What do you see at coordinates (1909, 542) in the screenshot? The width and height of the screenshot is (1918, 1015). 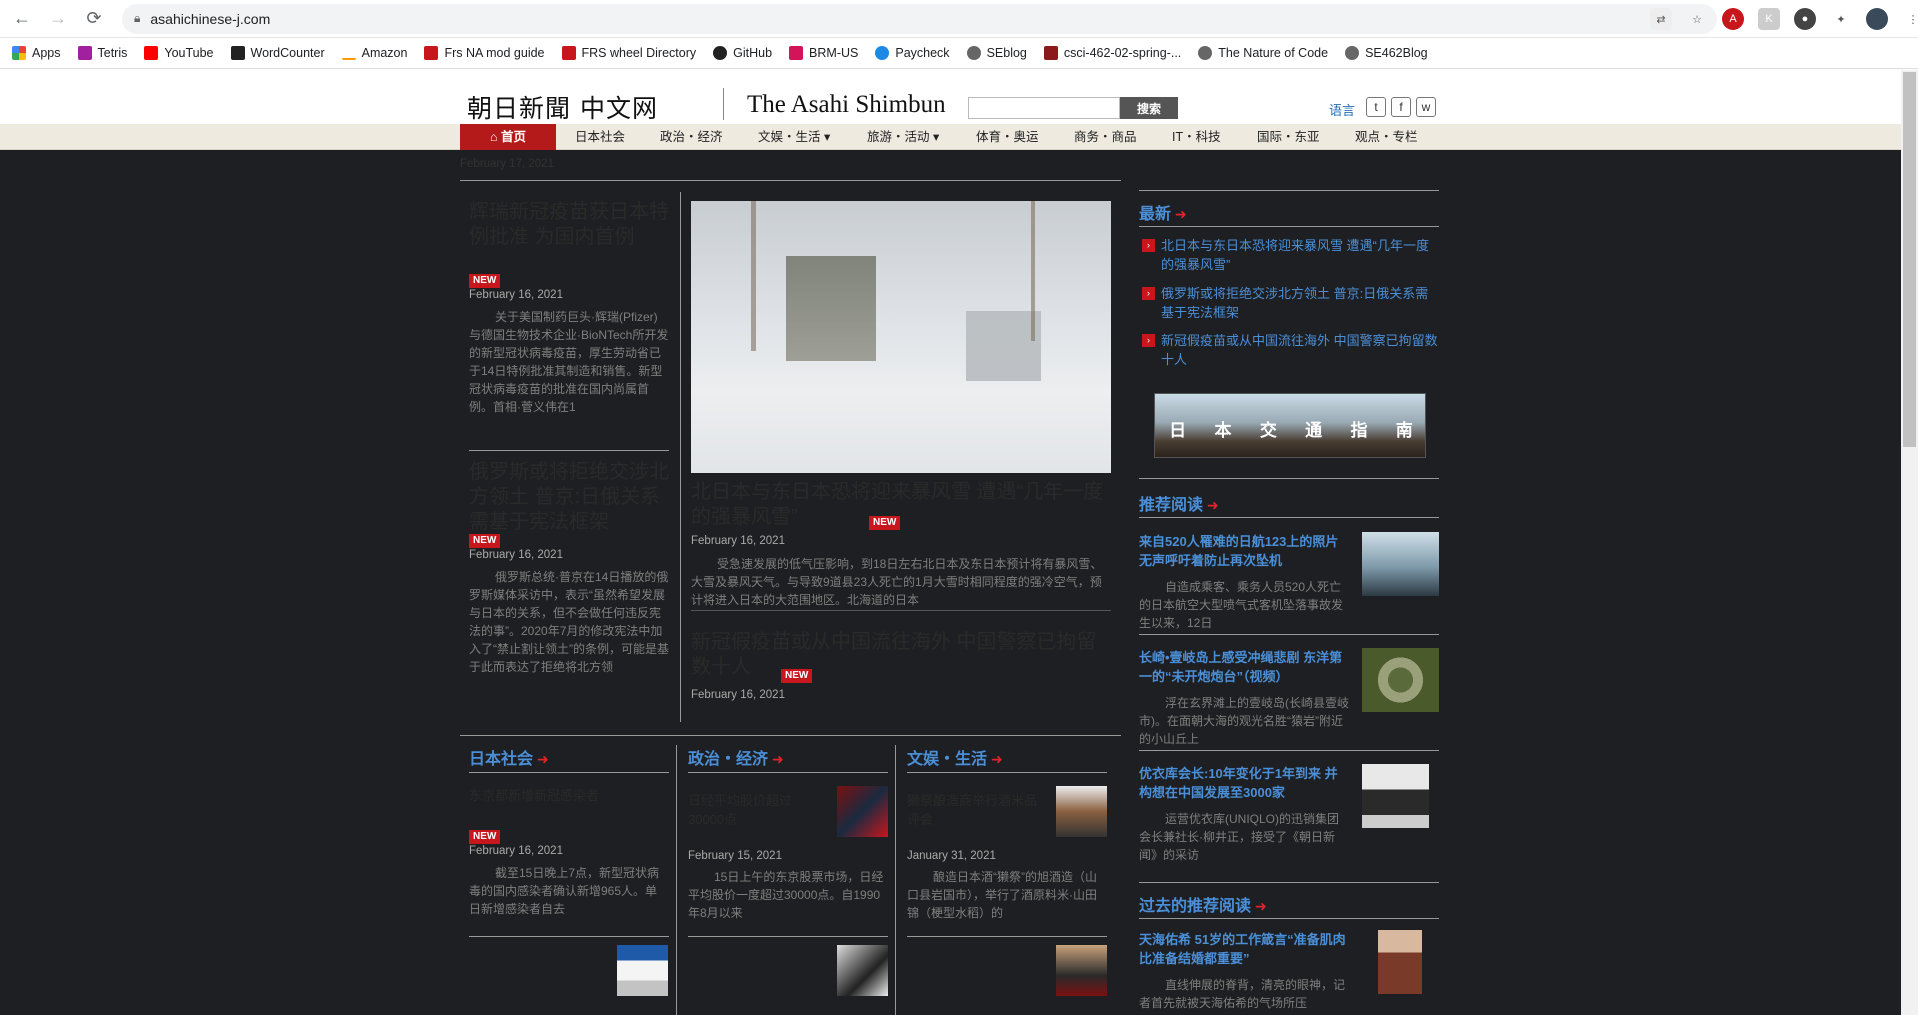 I see `page-scrollbar` at bounding box center [1909, 542].